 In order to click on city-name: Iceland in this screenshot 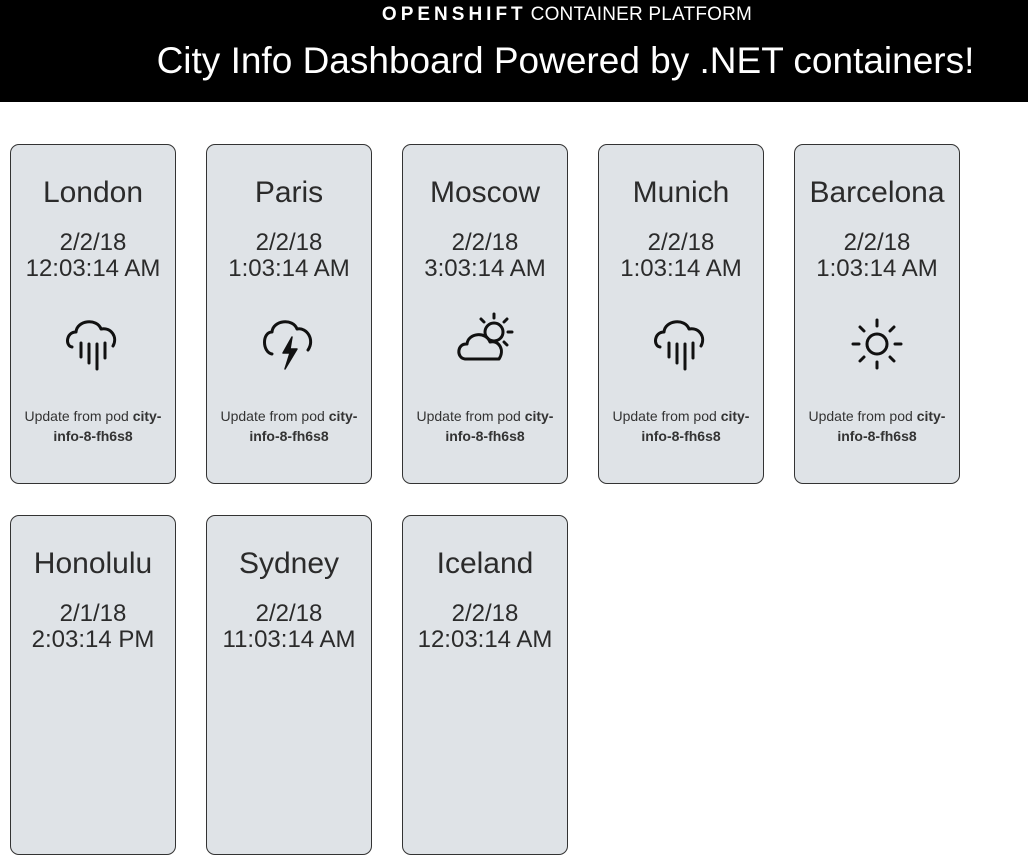, I will do `click(485, 563)`.